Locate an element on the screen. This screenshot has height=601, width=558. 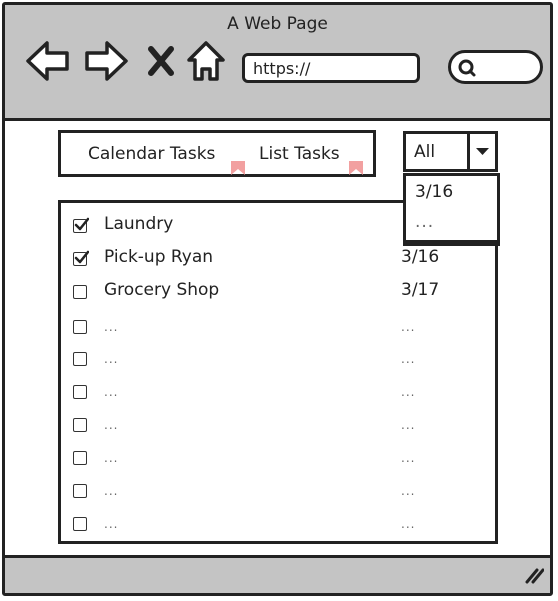
window-title: A Web Page is located at coordinates (277, 24).